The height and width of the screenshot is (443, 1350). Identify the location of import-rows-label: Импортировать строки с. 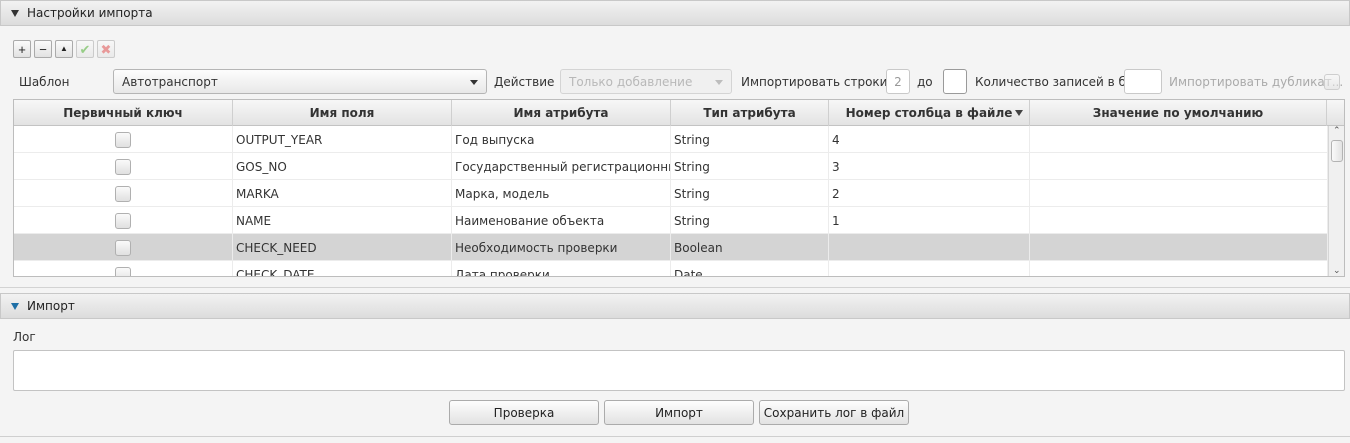
(819, 82).